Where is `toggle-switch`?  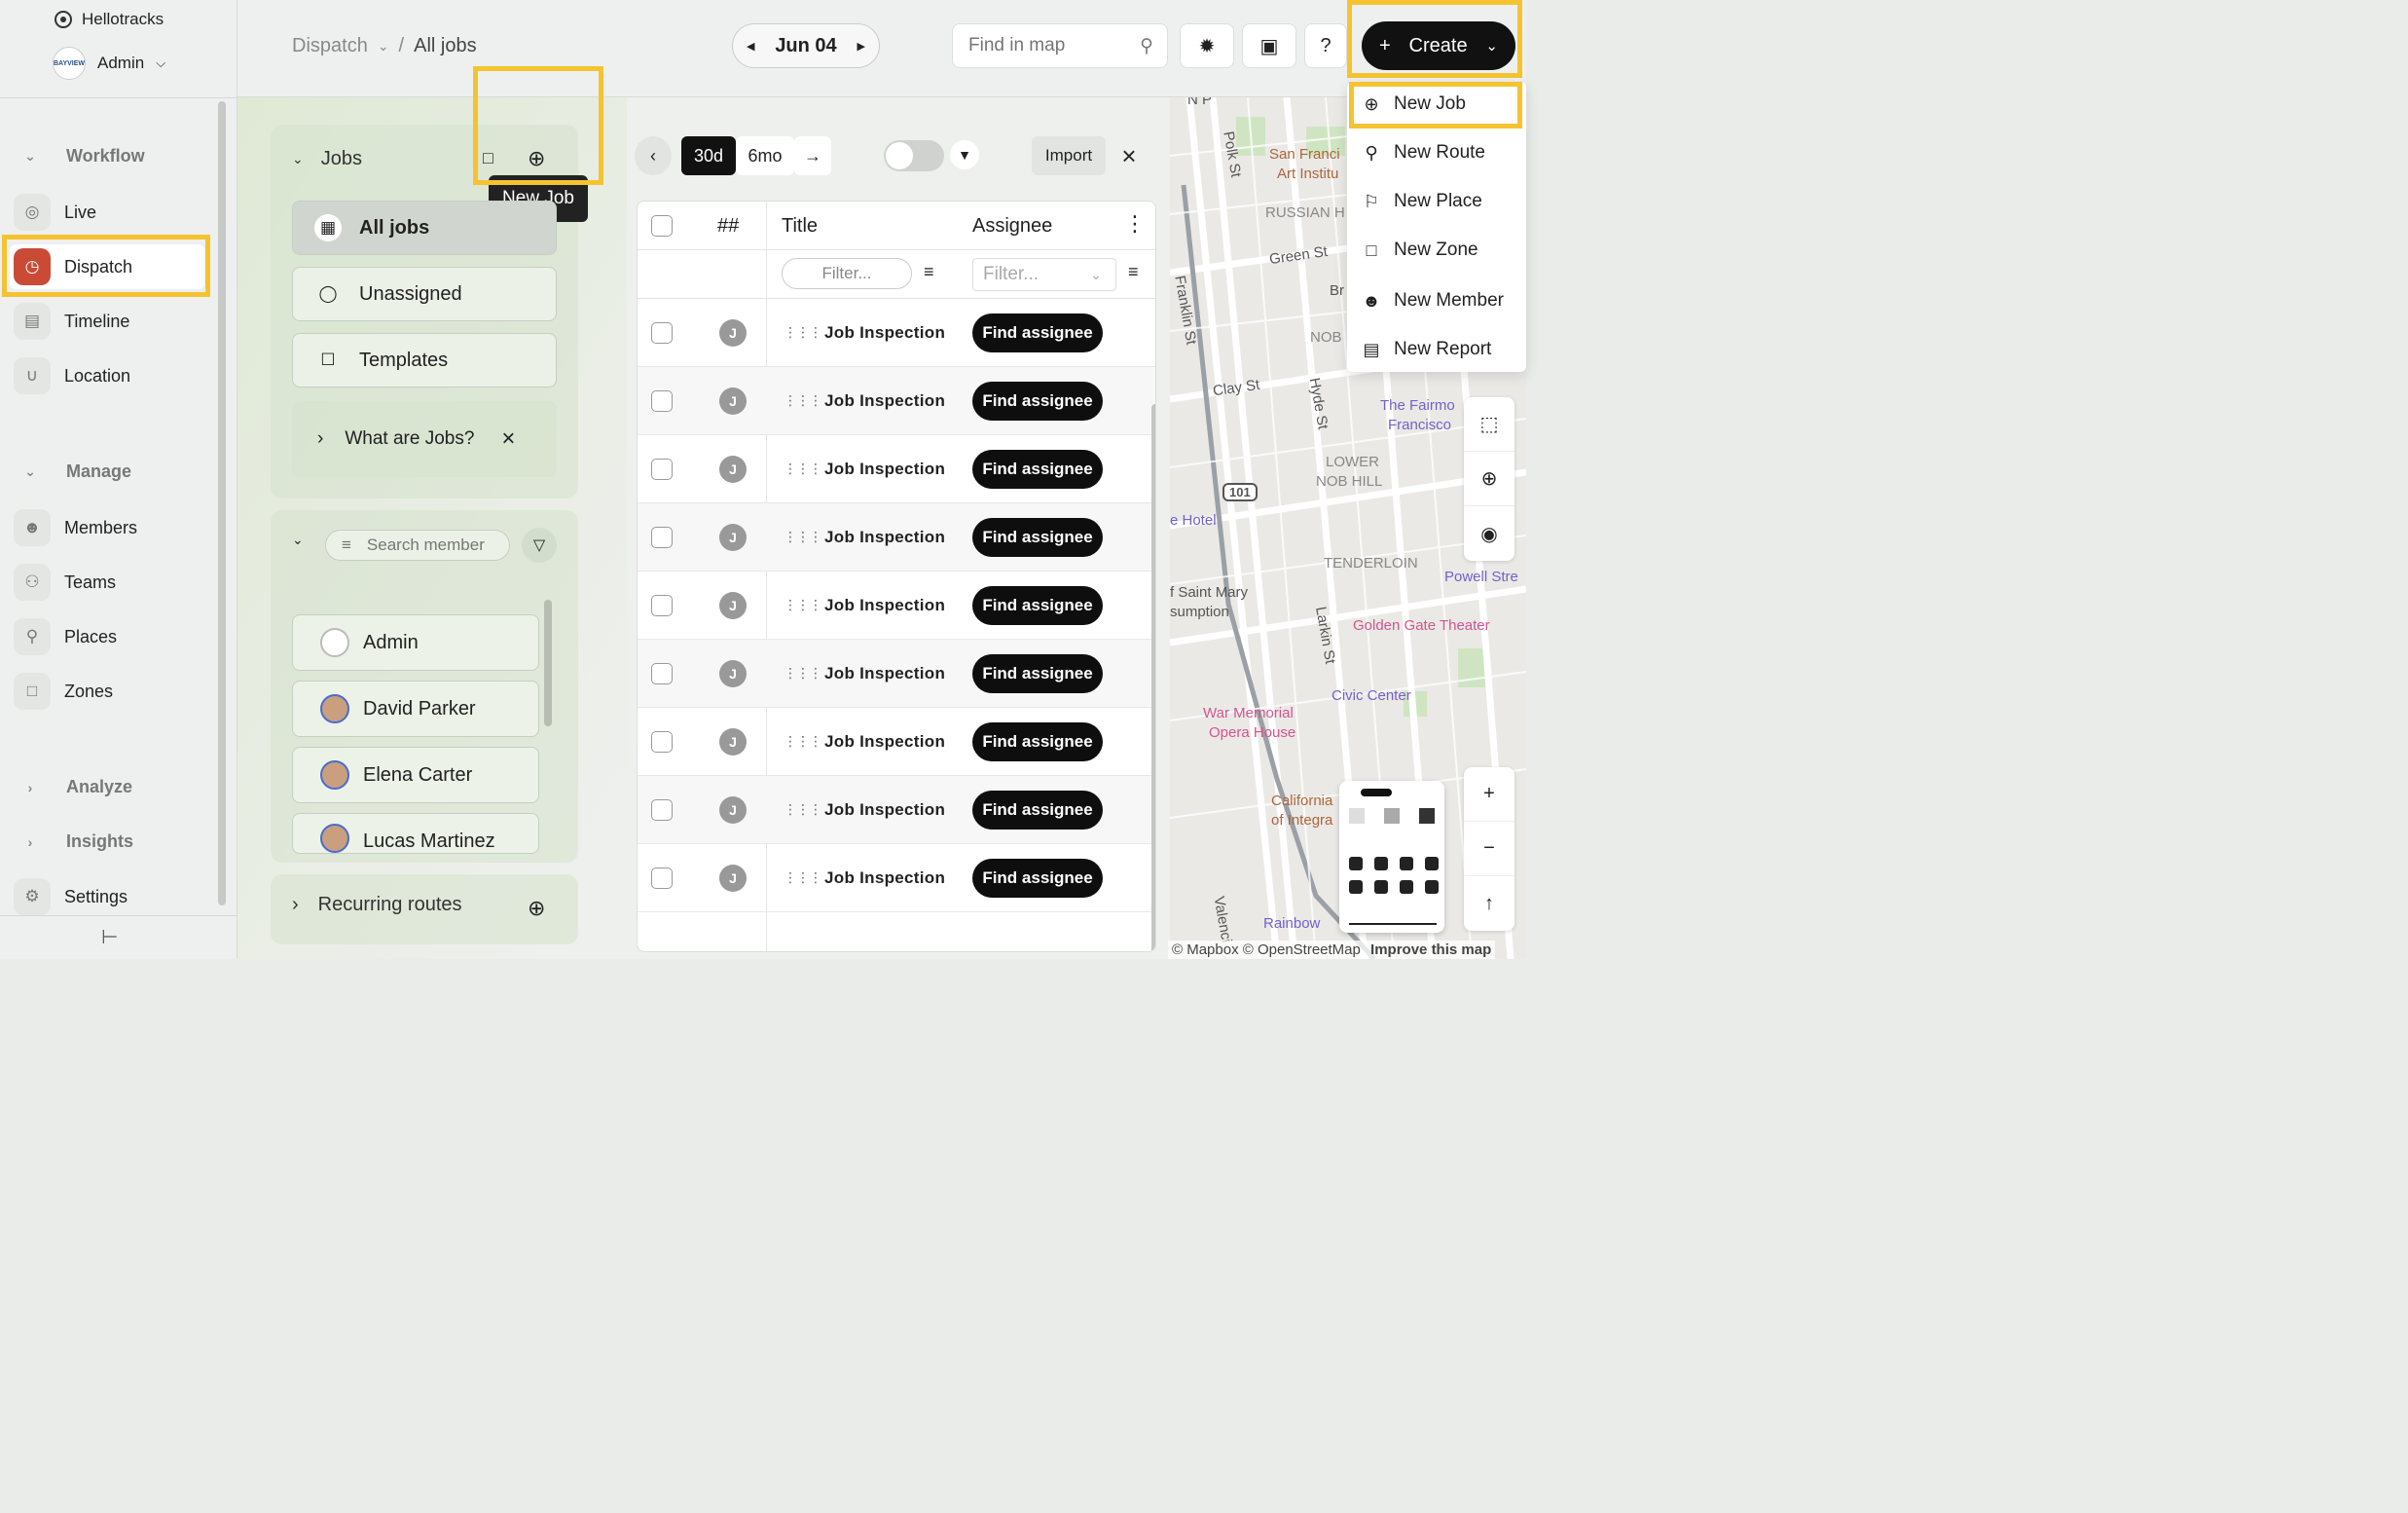 toggle-switch is located at coordinates (914, 155).